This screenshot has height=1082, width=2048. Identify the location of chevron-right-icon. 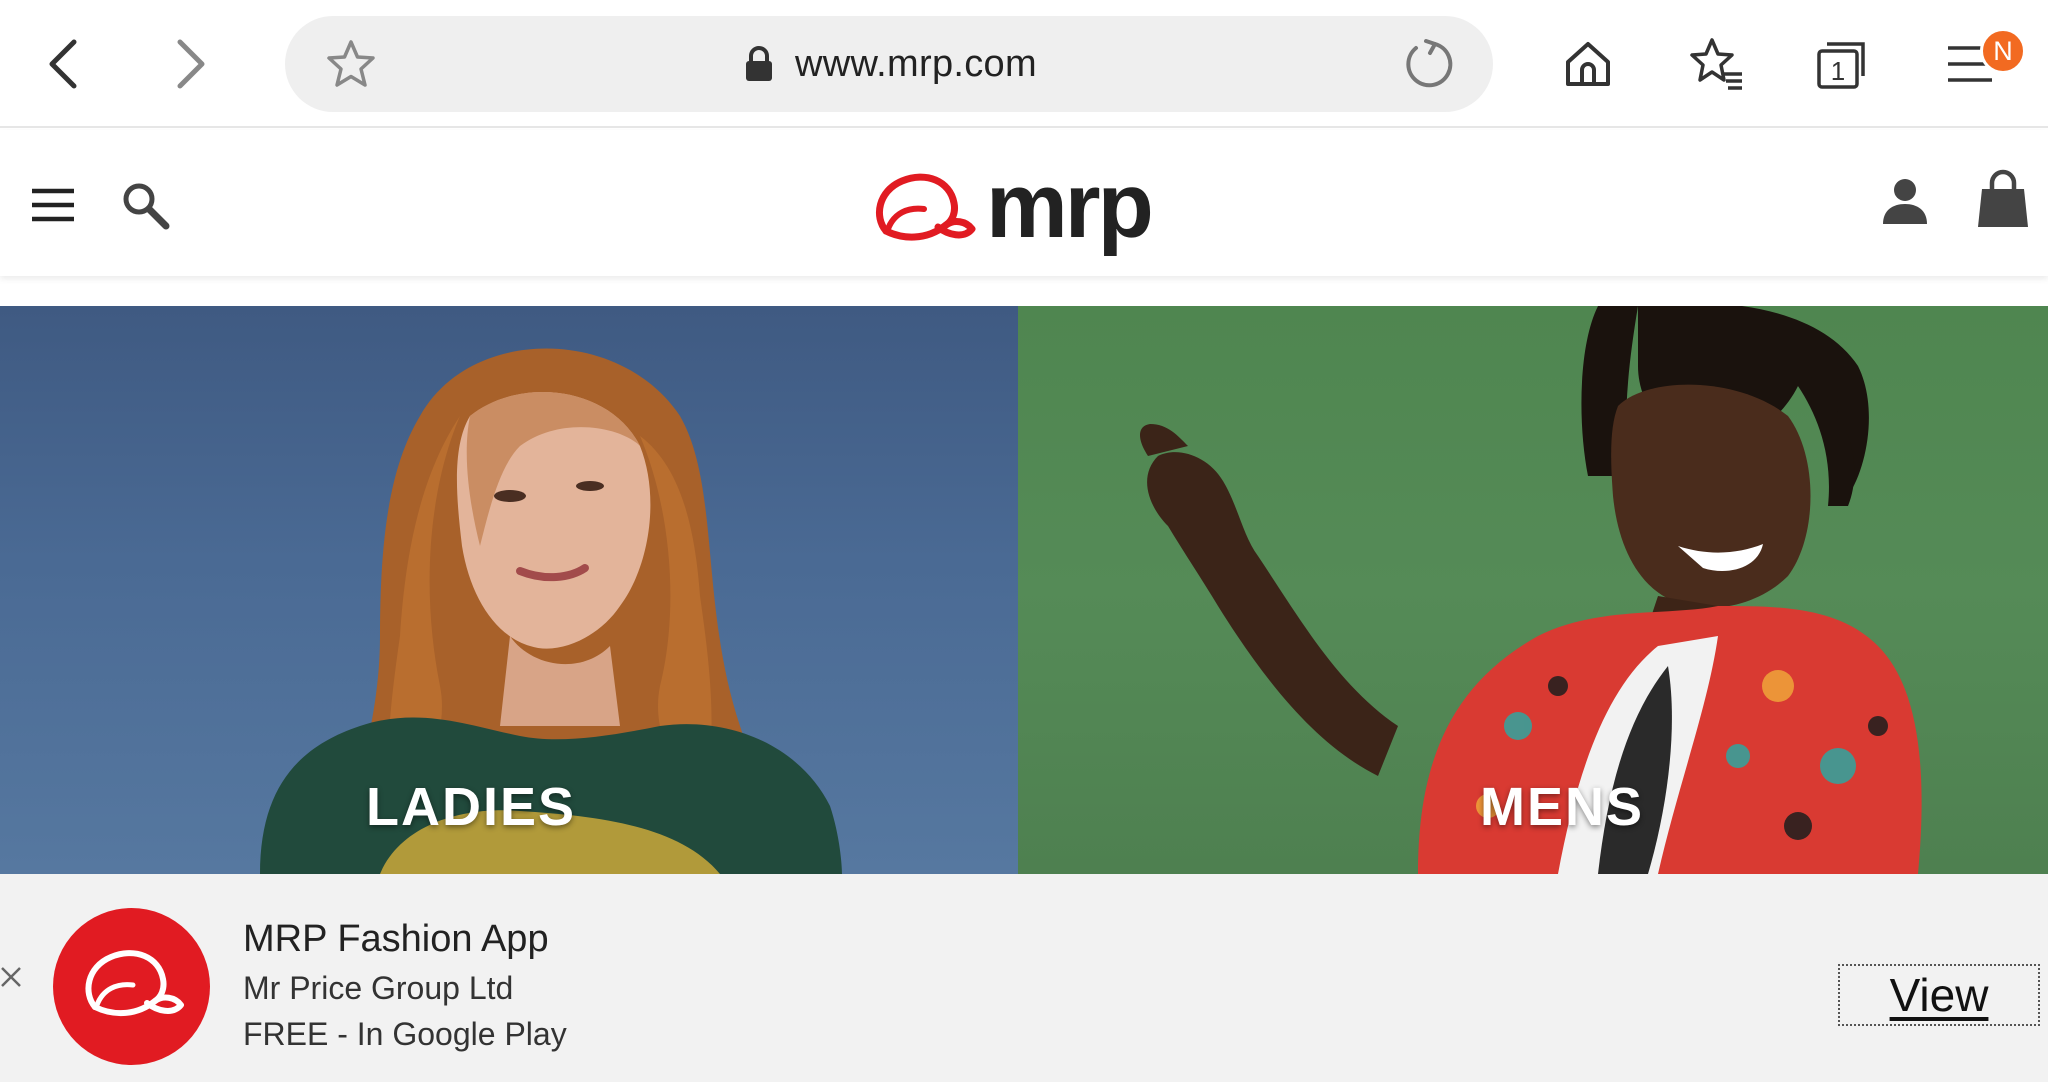
(191, 64).